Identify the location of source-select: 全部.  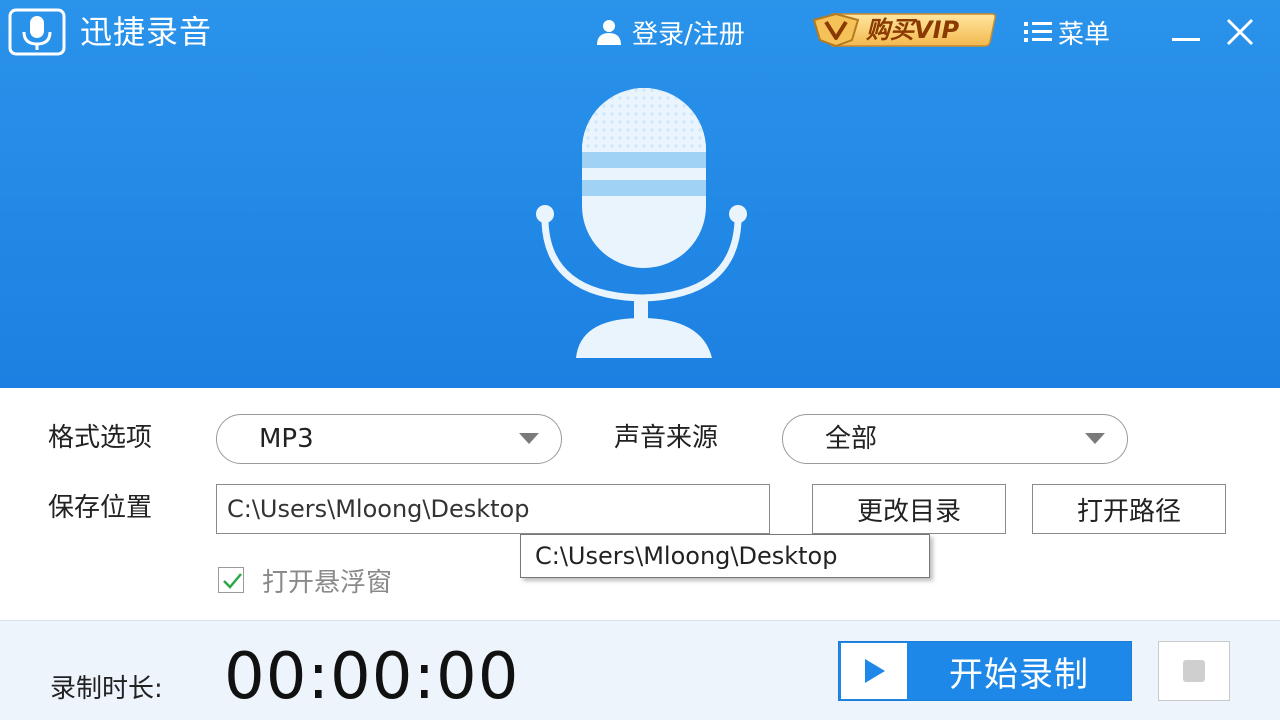
(955, 439).